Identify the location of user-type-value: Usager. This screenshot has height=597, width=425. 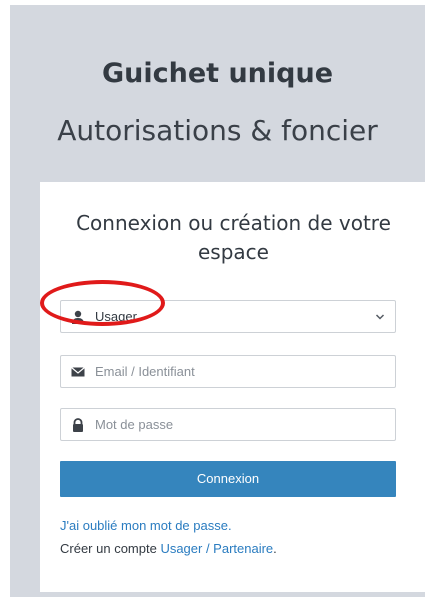
(116, 316).